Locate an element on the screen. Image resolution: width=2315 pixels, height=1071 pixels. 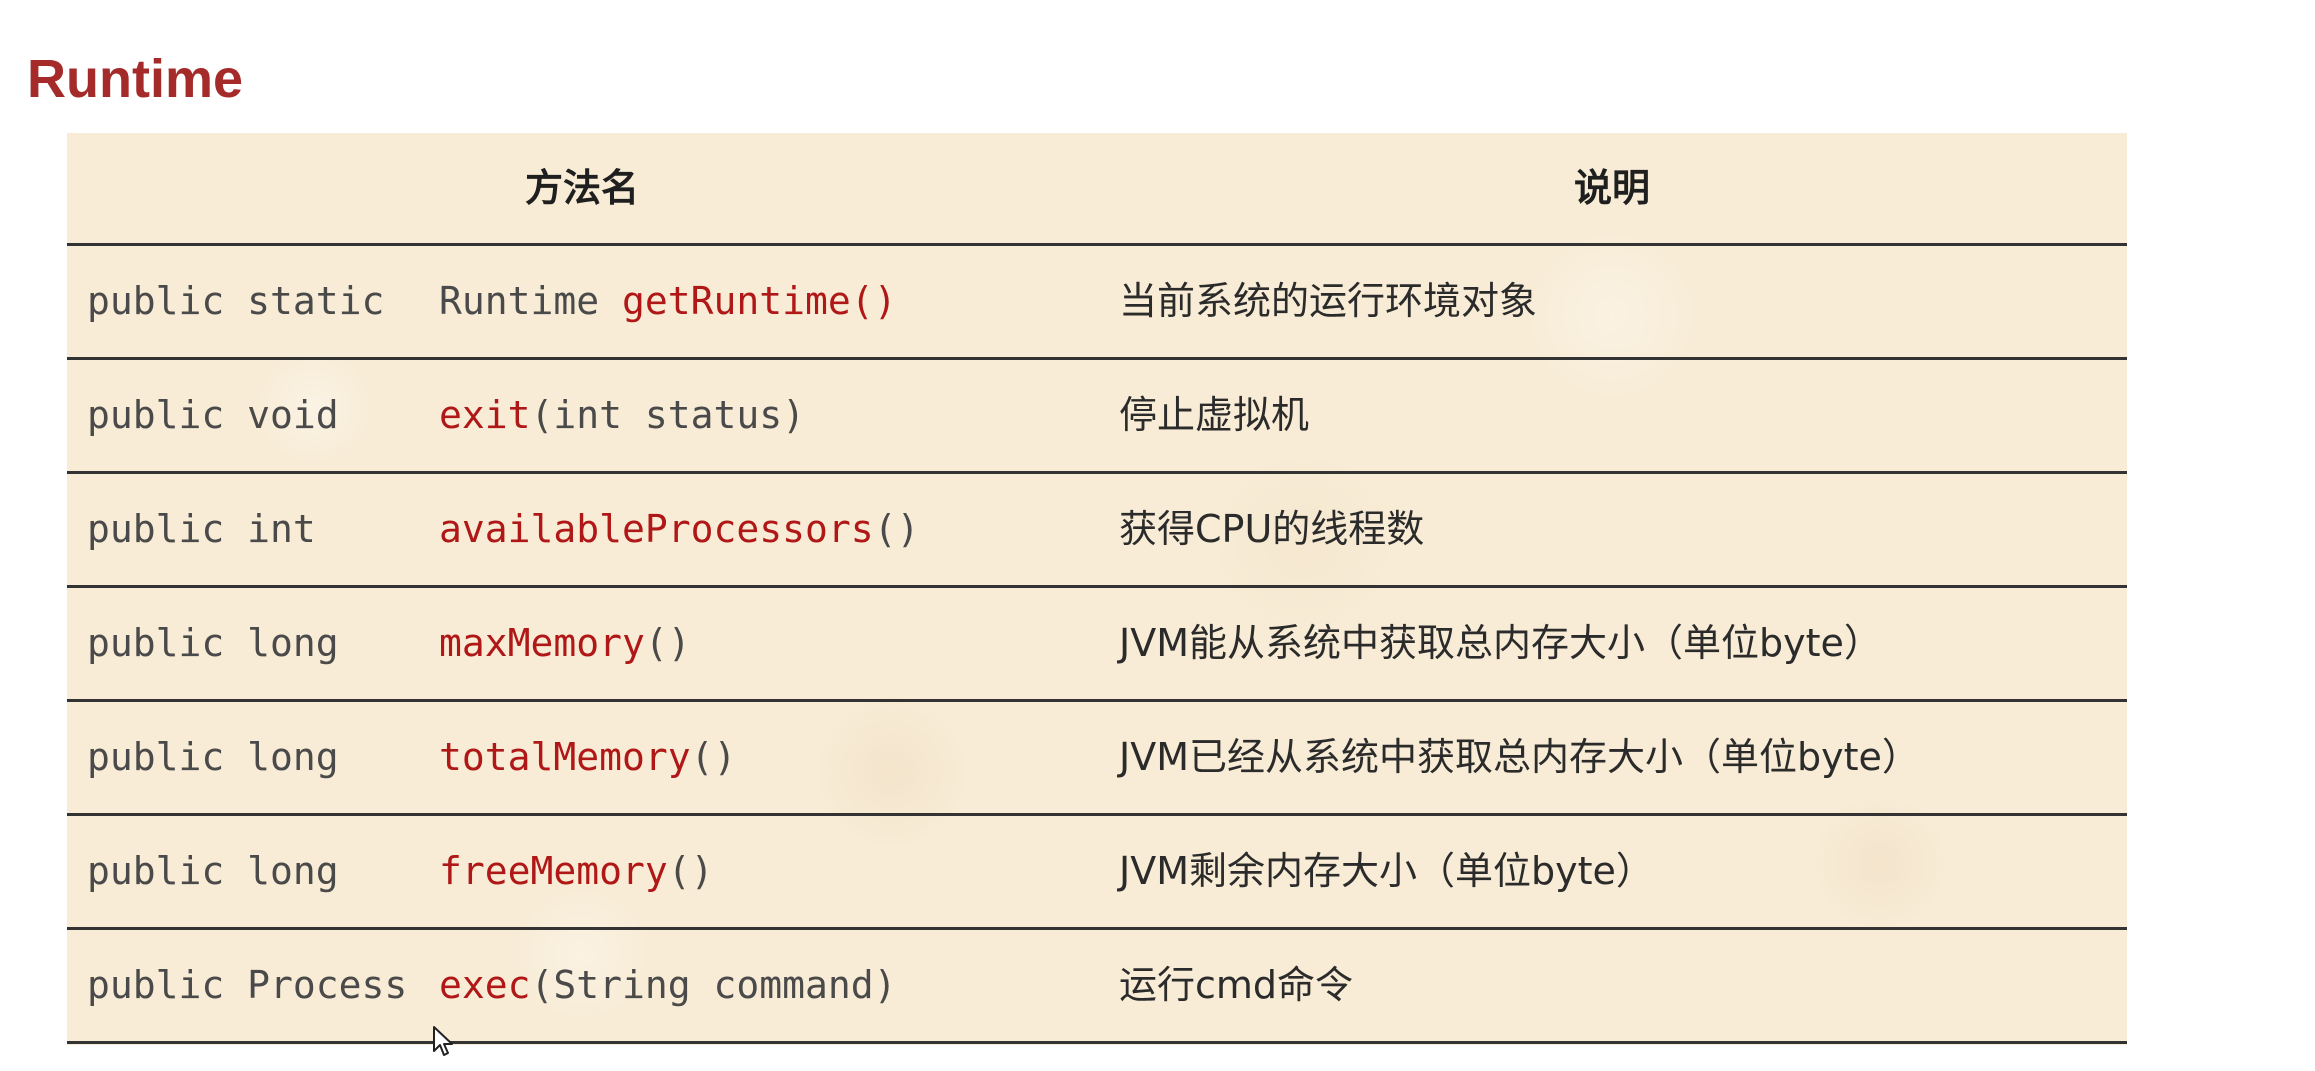
method-signature: availableProcessors() is located at coordinates (679, 529).